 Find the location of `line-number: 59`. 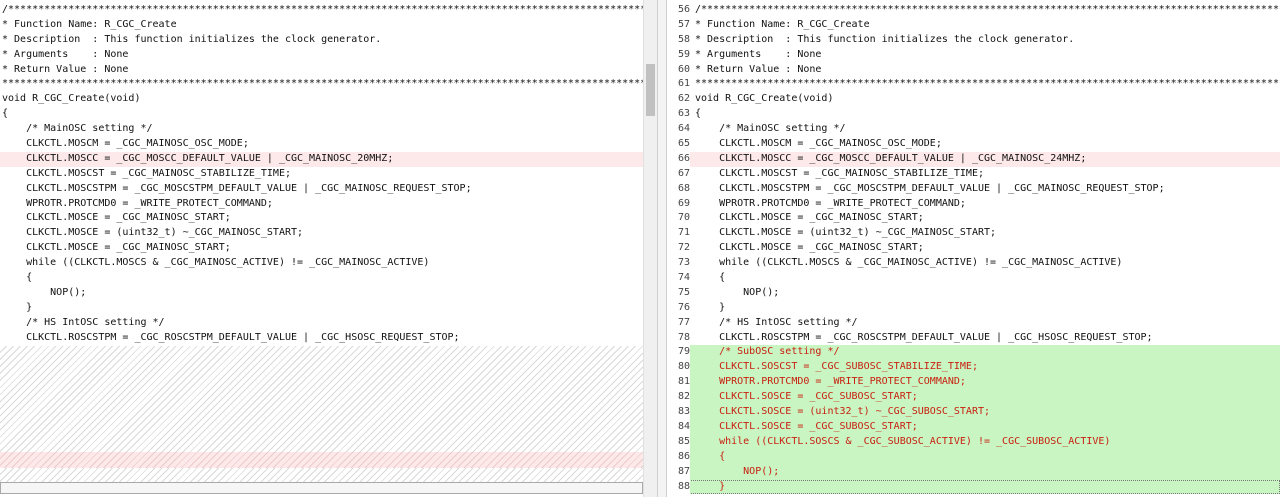

line-number: 59 is located at coordinates (679, 55).